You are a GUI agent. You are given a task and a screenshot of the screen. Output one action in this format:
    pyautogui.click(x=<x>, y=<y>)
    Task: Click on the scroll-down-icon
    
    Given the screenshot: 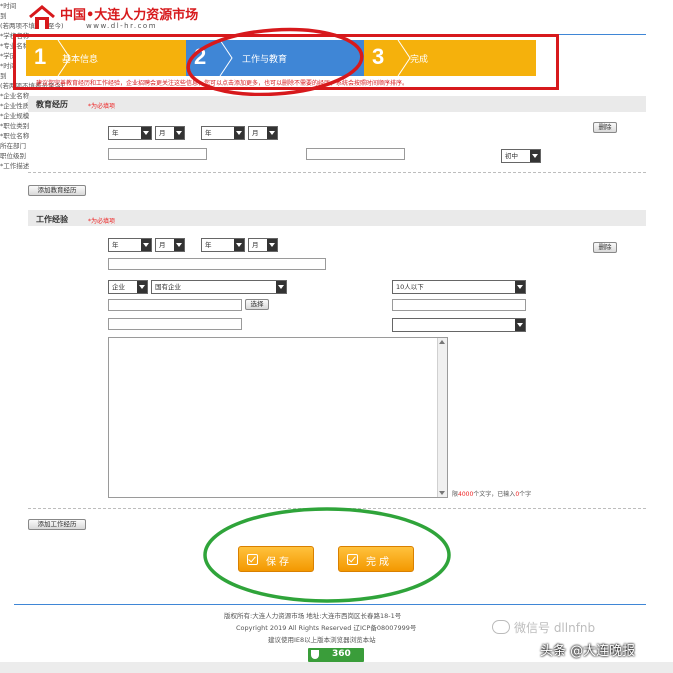 What is the action you would take?
    pyautogui.click(x=442, y=493)
    